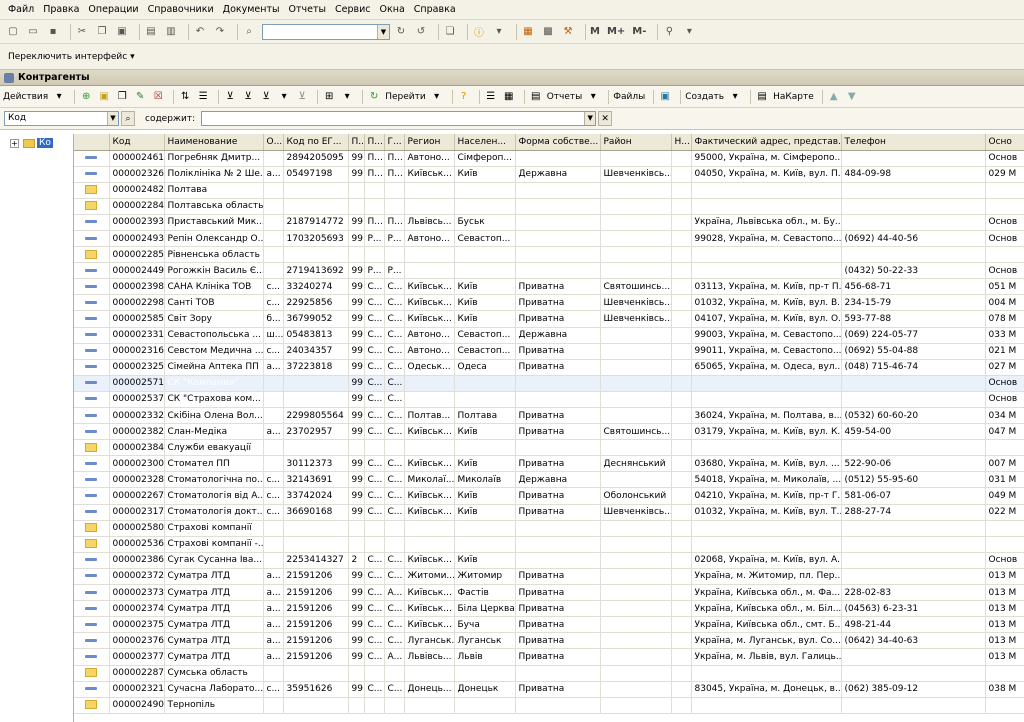  I want to click on table-cell: Приватна, so click(558, 625).